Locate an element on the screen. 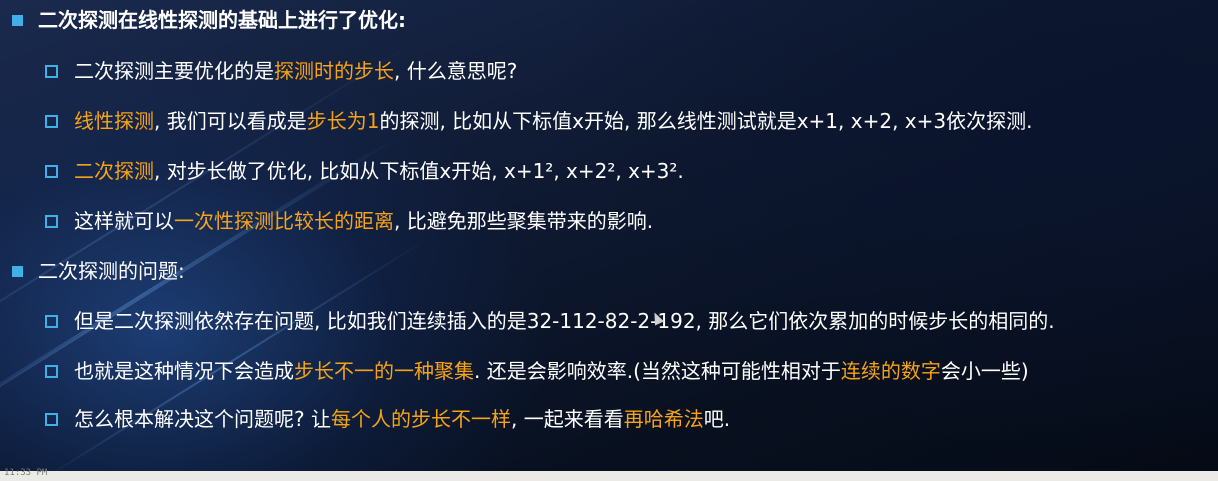 The image size is (1218, 481). item-text: 也就是这种情况下会造成 is located at coordinates (184, 371).